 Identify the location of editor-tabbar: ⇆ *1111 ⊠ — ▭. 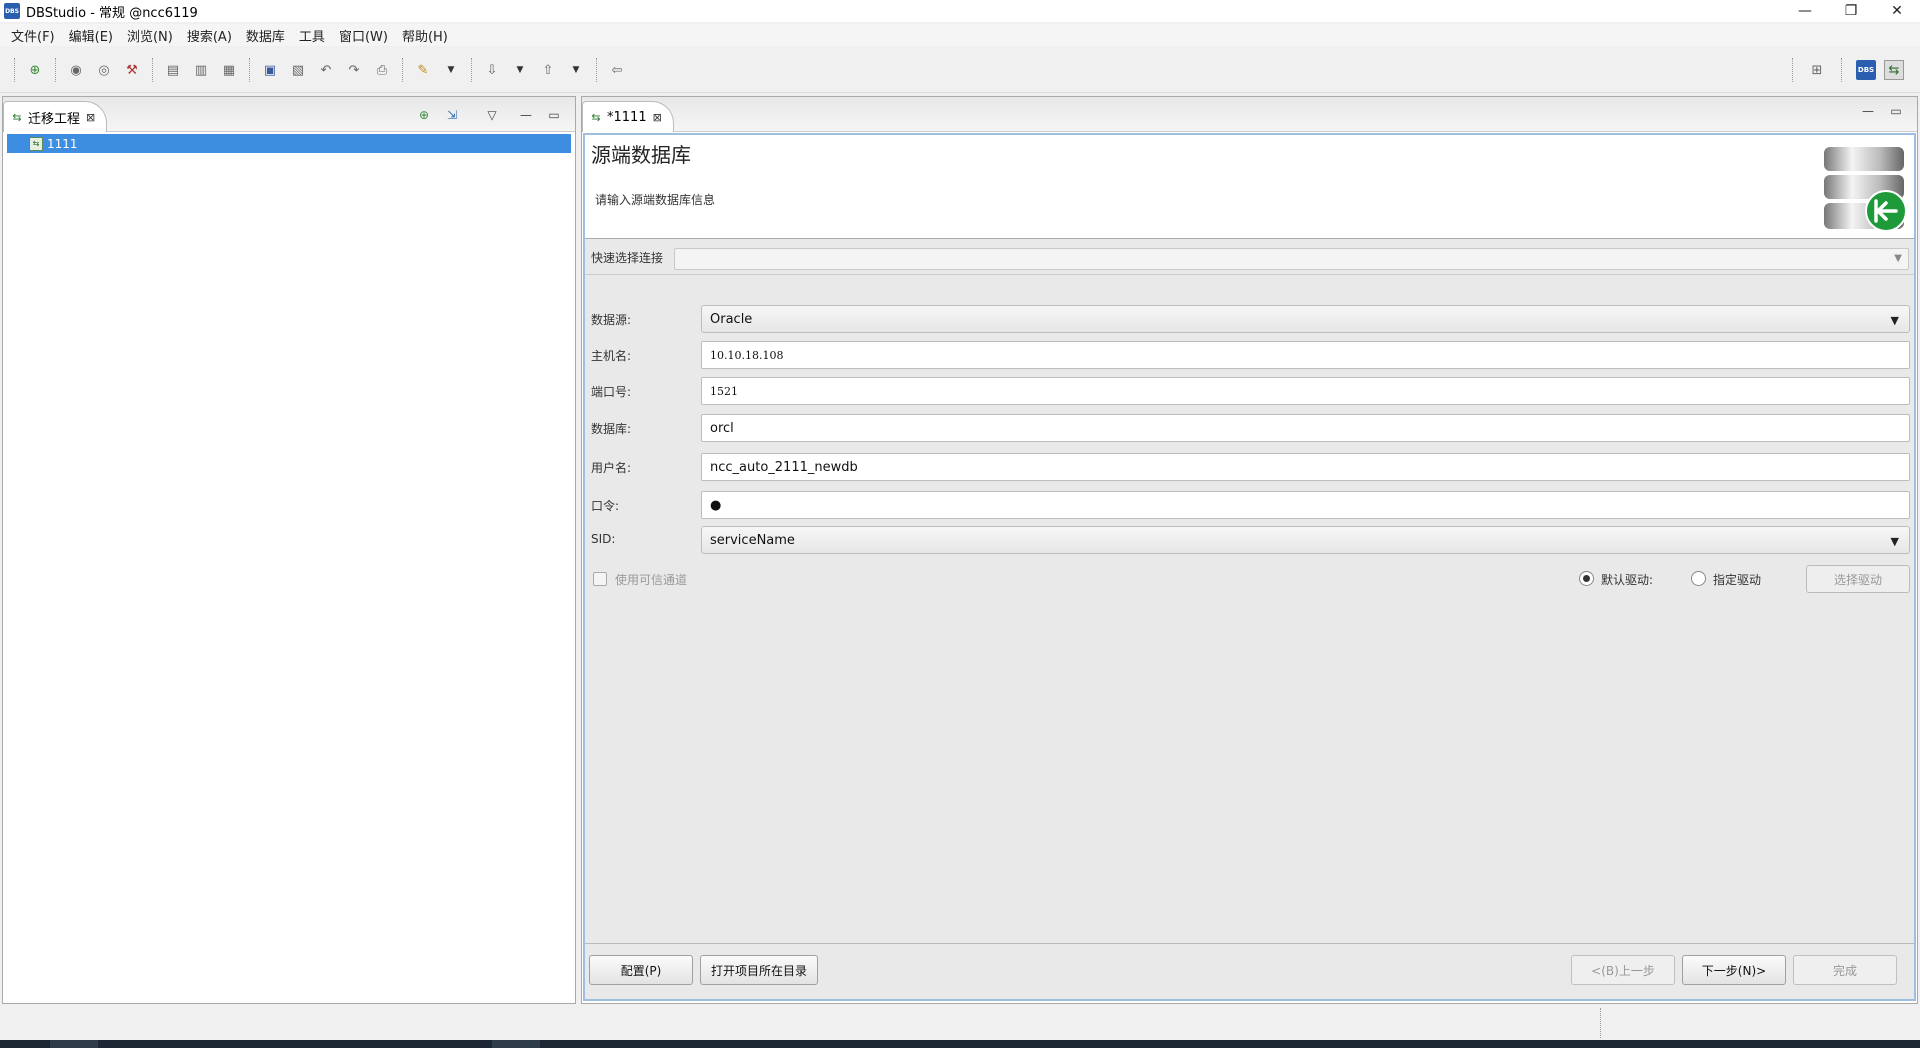
(1249, 114).